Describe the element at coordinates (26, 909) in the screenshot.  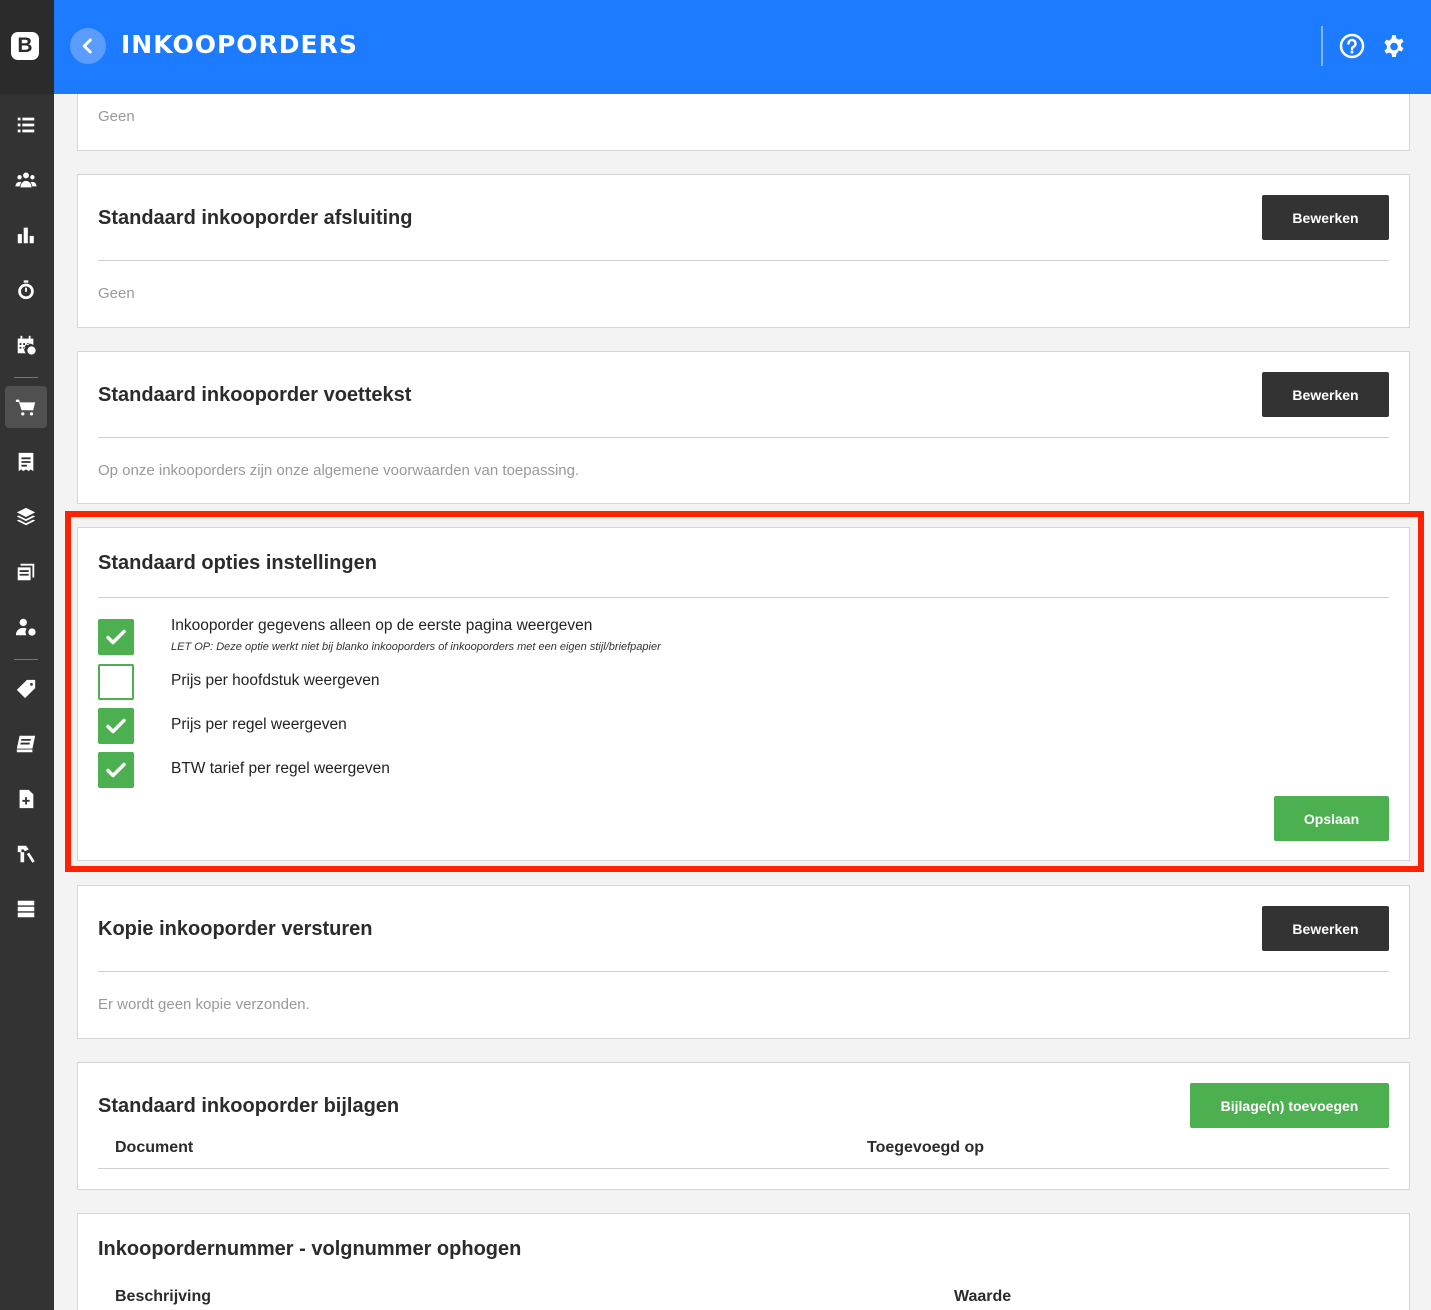
I see `server-icon` at that location.